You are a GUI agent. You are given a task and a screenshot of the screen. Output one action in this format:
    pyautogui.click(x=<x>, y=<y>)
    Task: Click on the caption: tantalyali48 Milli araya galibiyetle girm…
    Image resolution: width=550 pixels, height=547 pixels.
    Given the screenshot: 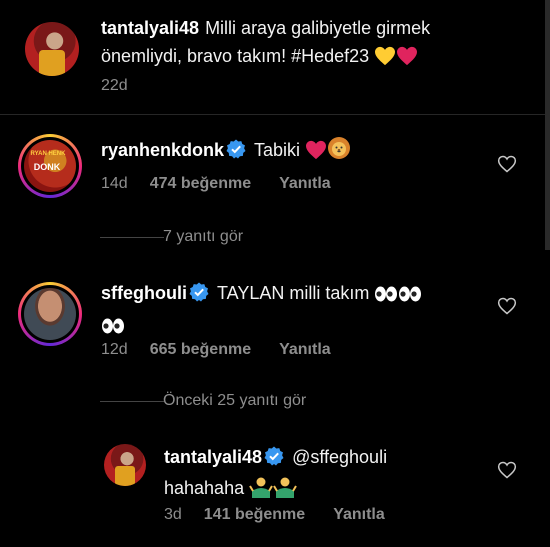 What is the action you would take?
    pyautogui.click(x=301, y=44)
    